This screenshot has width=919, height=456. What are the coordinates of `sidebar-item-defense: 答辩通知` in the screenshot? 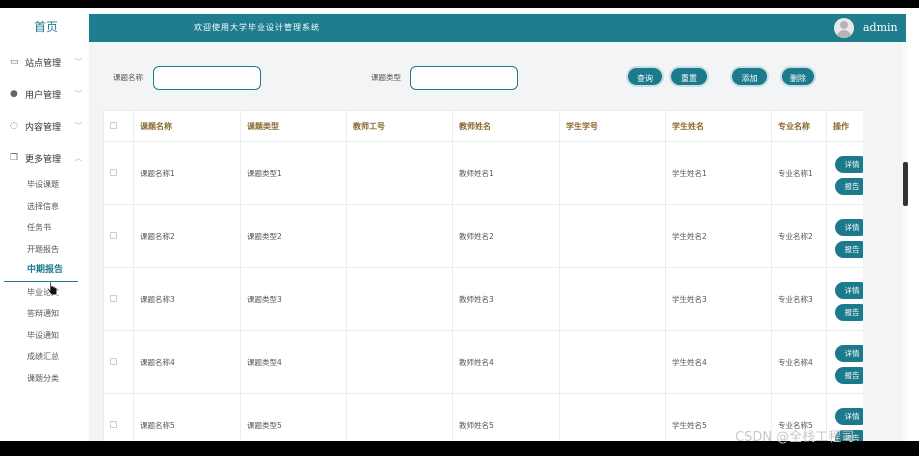 It's located at (46, 314).